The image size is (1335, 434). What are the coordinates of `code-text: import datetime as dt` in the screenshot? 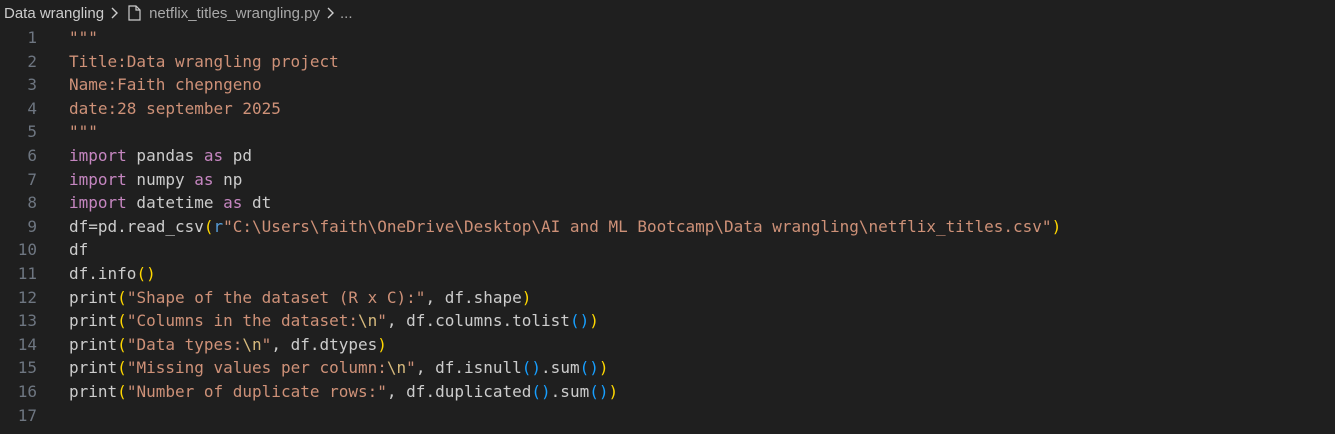 It's located at (170, 203).